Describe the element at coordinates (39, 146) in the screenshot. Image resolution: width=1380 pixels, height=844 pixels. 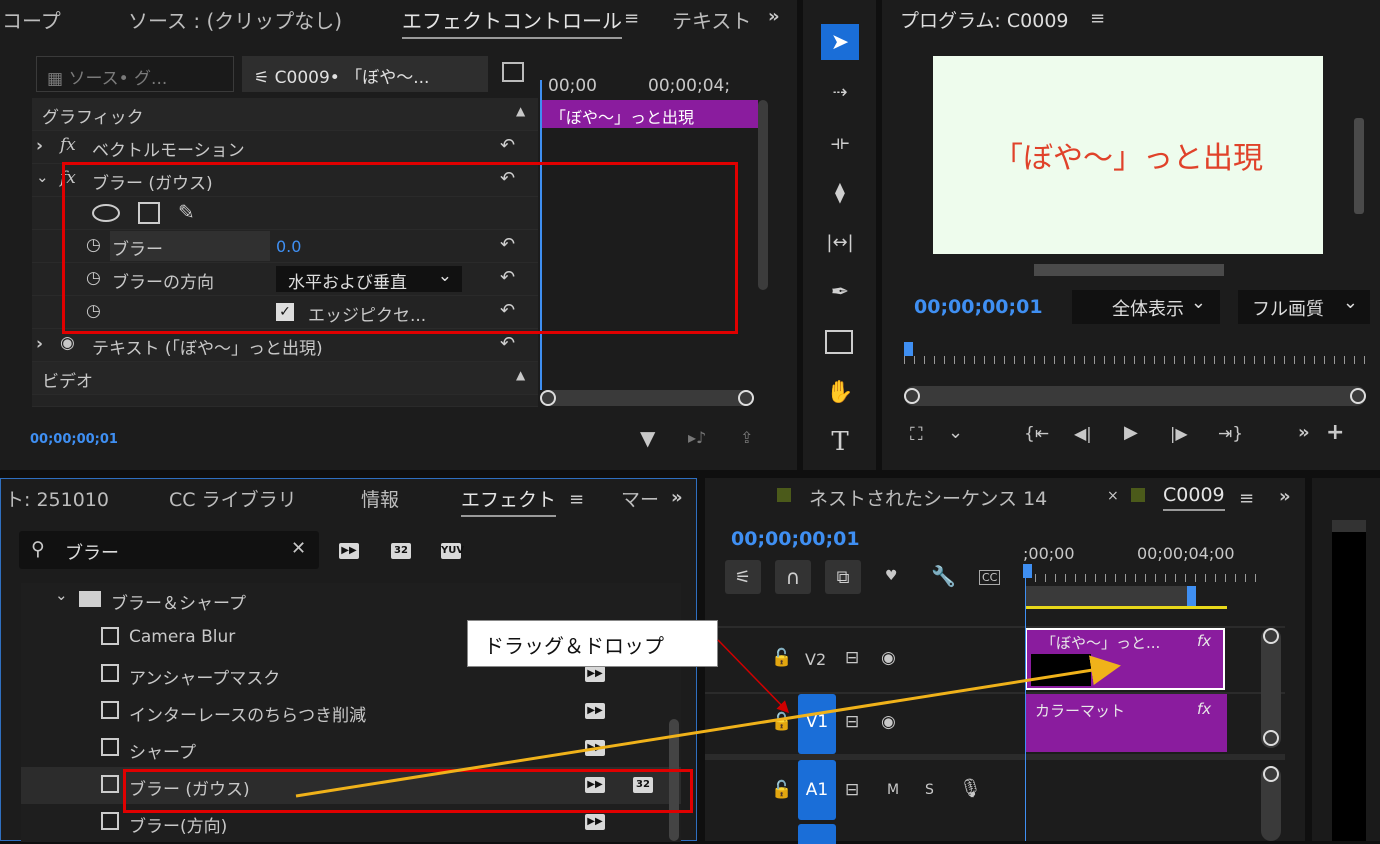
I see `expand-chevron-icon: ›` at that location.